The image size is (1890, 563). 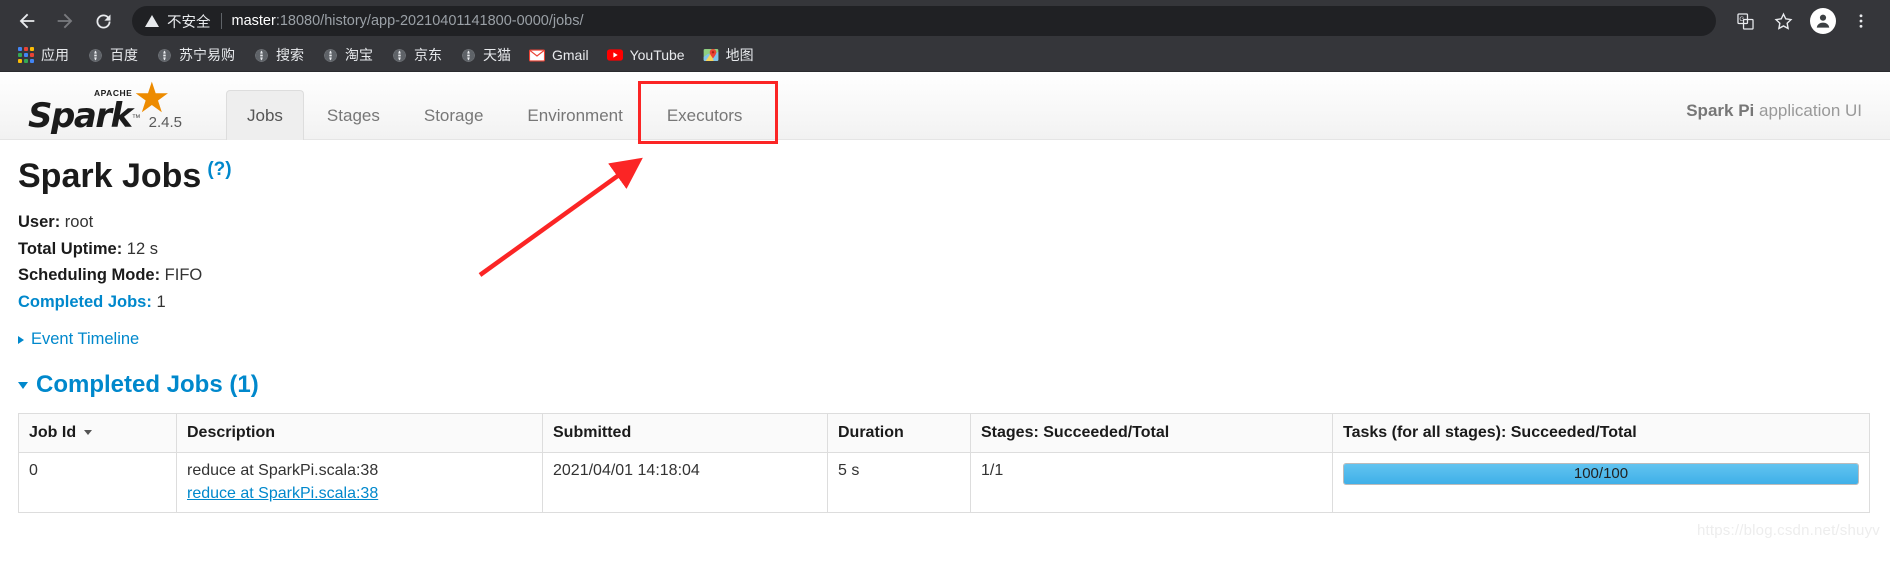 What do you see at coordinates (1720, 110) in the screenshot?
I see `application-name: Spark Pi` at bounding box center [1720, 110].